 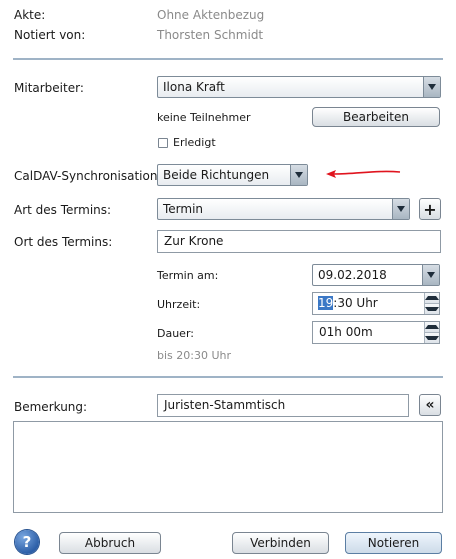 I want to click on art-label: Art des Termins:, so click(x=63, y=210).